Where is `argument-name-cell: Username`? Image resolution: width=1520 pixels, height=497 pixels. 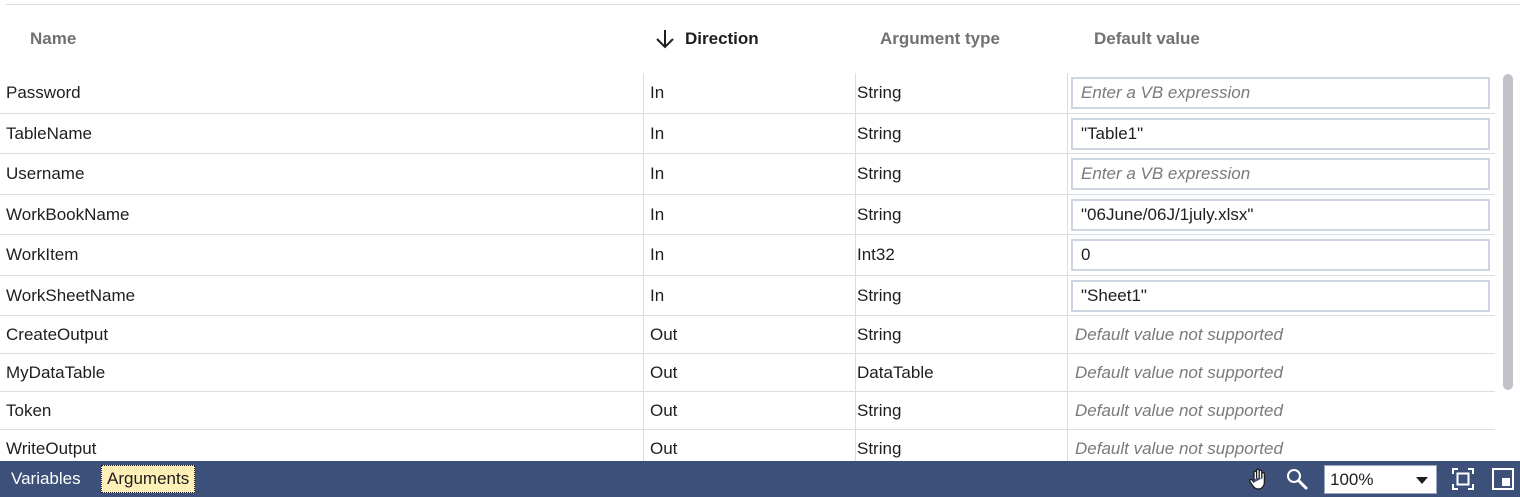 argument-name-cell: Username is located at coordinates (321, 174).